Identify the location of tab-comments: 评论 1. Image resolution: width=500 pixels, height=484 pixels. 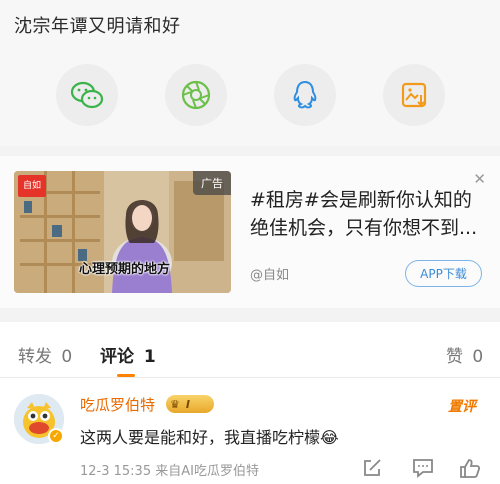
(128, 354).